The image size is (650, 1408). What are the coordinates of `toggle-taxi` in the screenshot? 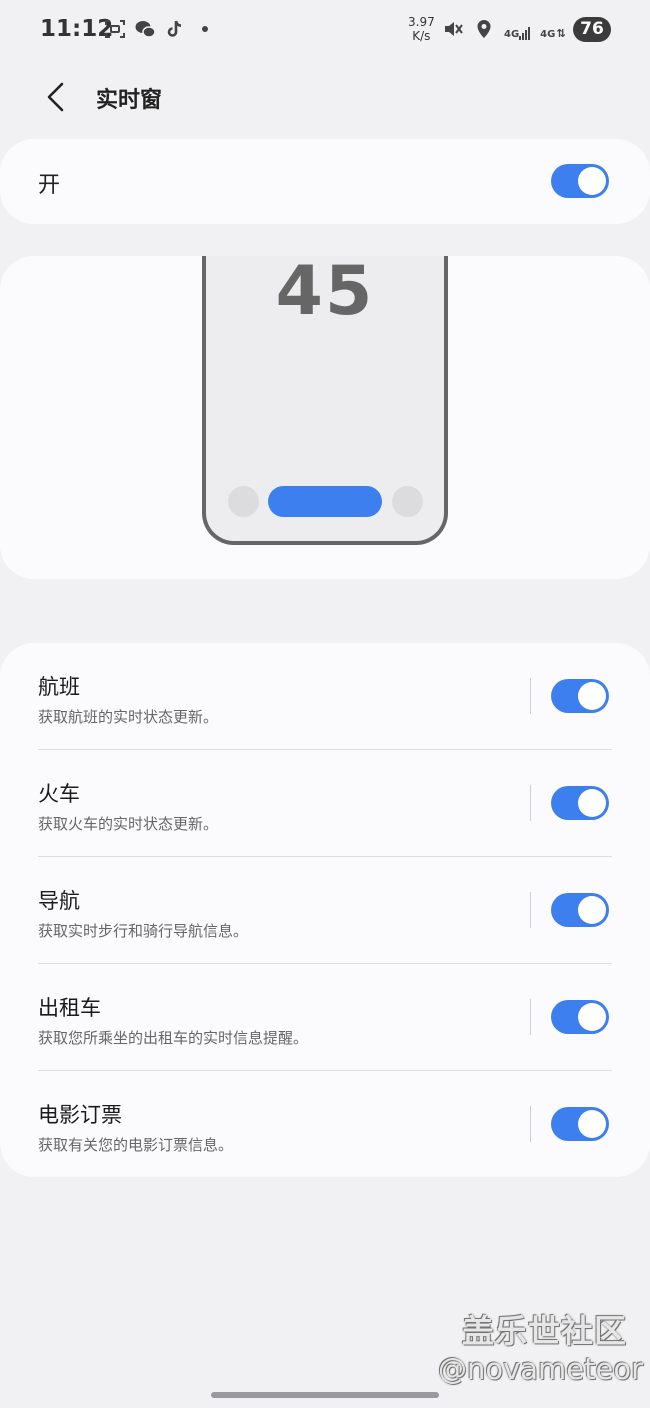 It's located at (580, 1017).